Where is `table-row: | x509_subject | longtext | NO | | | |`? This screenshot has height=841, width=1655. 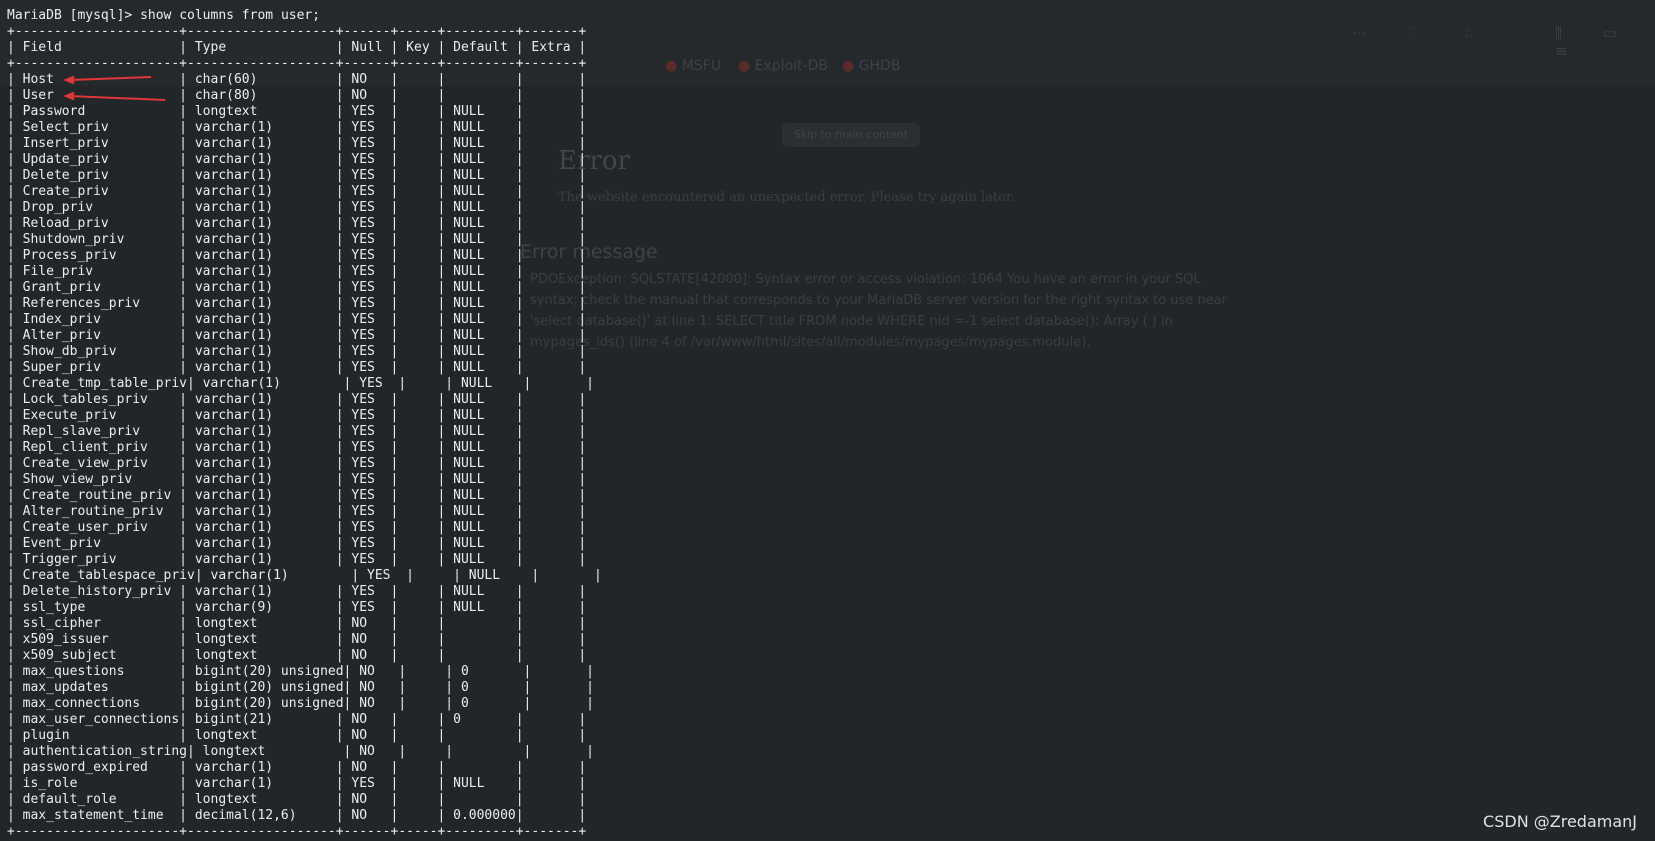 table-row: | x509_subject | longtext | NO | | | | is located at coordinates (297, 655).